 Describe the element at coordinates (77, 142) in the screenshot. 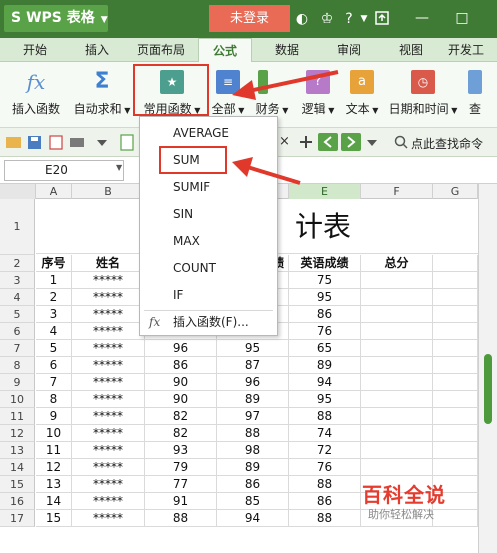

I see `print-icon` at that location.